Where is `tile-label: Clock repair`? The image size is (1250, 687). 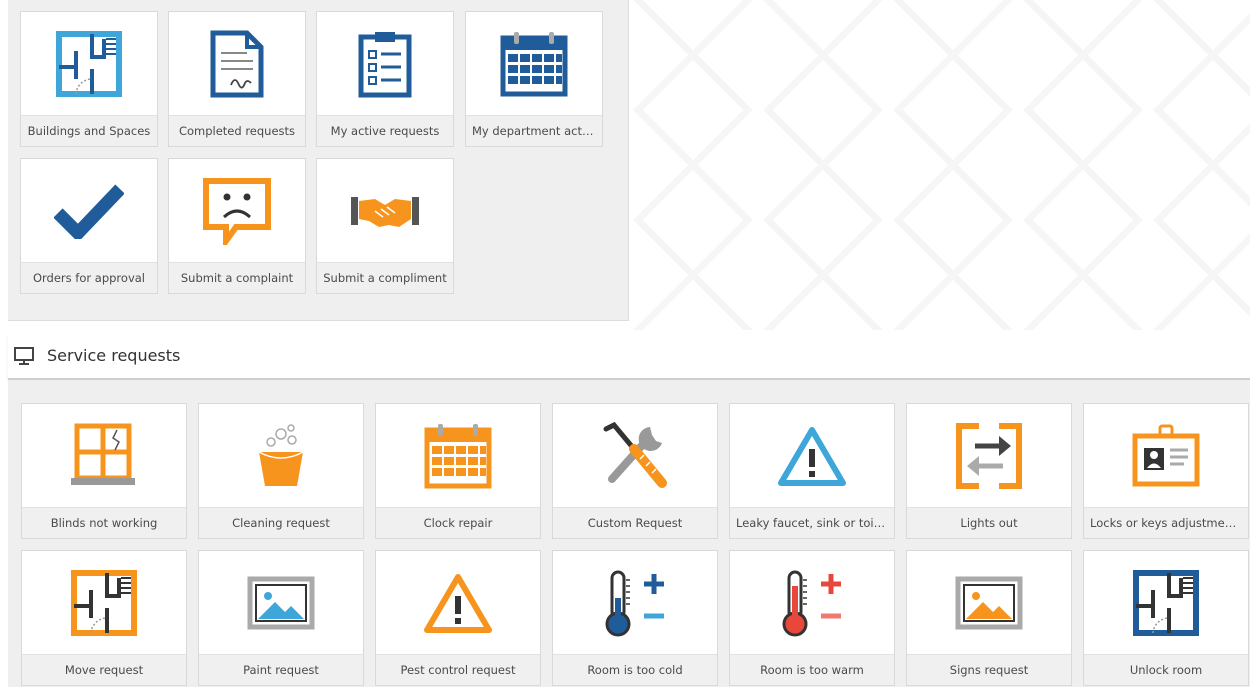
tile-label: Clock repair is located at coordinates (458, 522).